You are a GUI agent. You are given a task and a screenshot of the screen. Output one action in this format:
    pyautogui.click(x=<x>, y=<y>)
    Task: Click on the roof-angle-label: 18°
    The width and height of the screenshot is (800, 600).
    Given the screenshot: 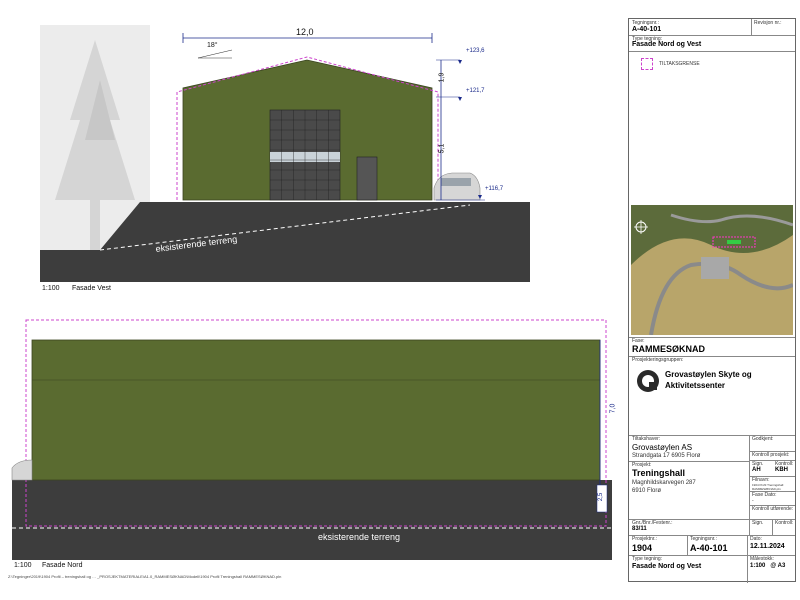 What is the action you would take?
    pyautogui.click(x=212, y=45)
    